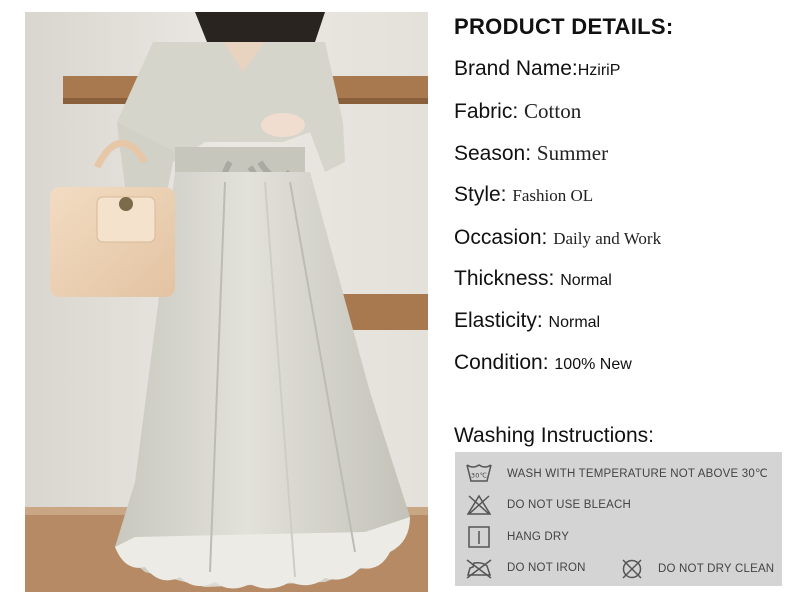 The height and width of the screenshot is (600, 800). What do you see at coordinates (479, 476) in the screenshot?
I see `svg-text: 30℃` at bounding box center [479, 476].